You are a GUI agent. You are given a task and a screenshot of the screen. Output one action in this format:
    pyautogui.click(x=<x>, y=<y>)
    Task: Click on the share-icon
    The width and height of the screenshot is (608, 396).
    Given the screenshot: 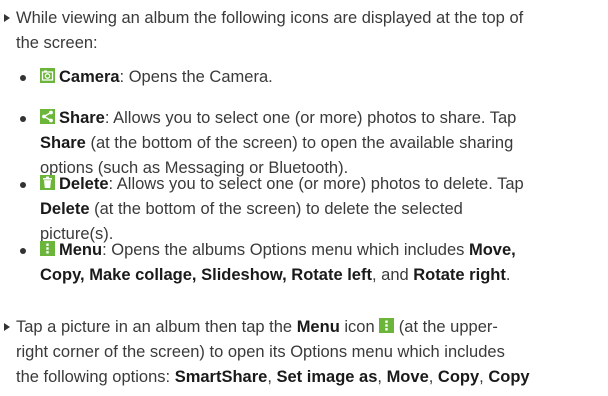 What is the action you would take?
    pyautogui.click(x=47, y=116)
    